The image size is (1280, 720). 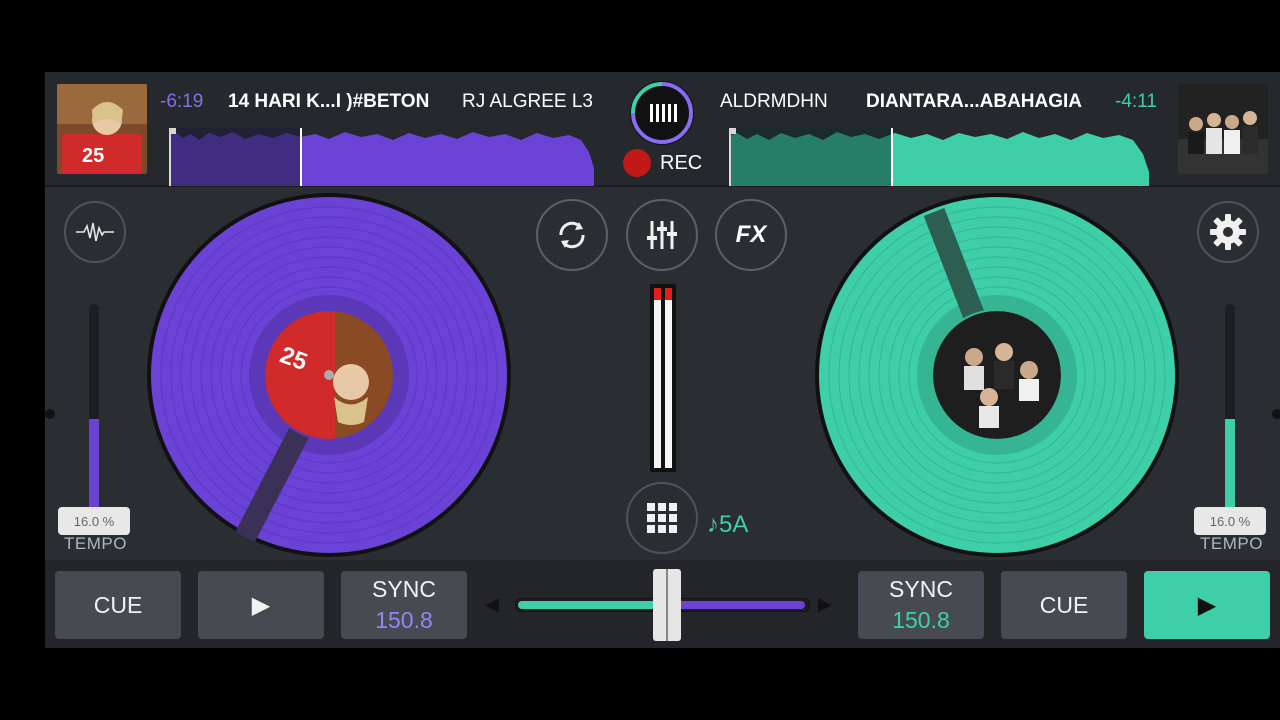 I want to click on vu-meter-left-channel, so click(x=657, y=378).